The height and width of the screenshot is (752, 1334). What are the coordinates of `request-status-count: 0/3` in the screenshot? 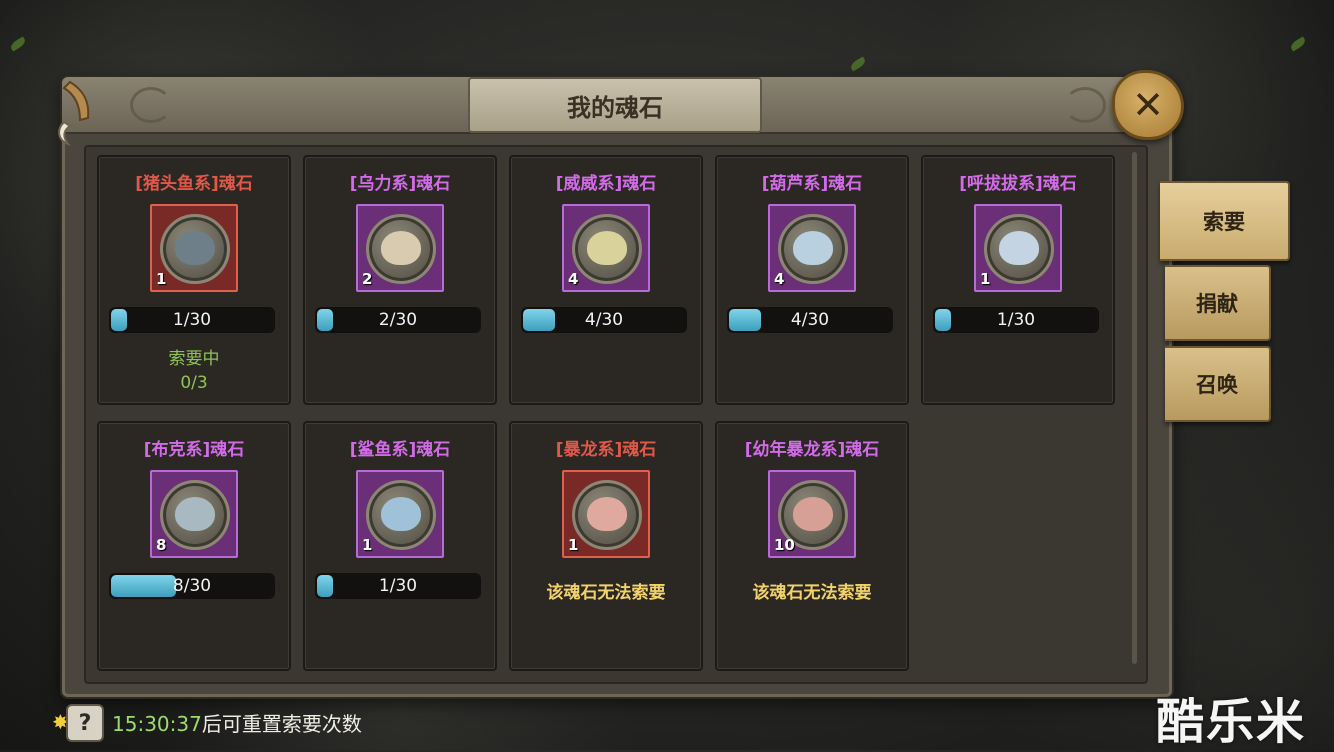 It's located at (194, 383).